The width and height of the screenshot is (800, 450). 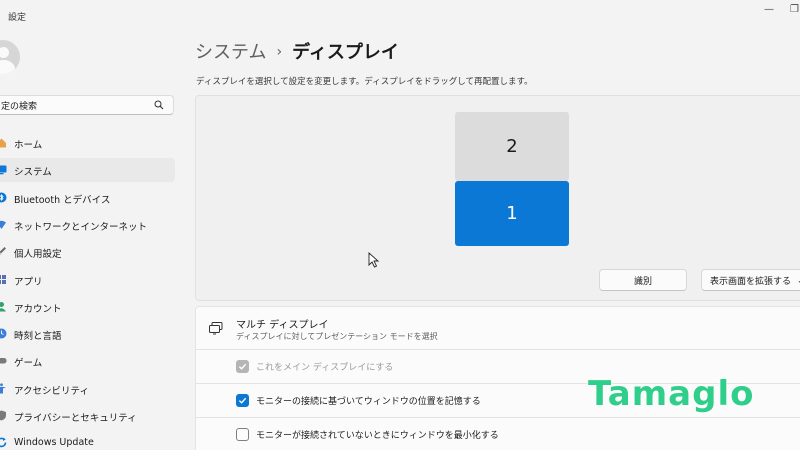 What do you see at coordinates (51, 391) in the screenshot?
I see `sidebar-item-label: アクセシビリティ` at bounding box center [51, 391].